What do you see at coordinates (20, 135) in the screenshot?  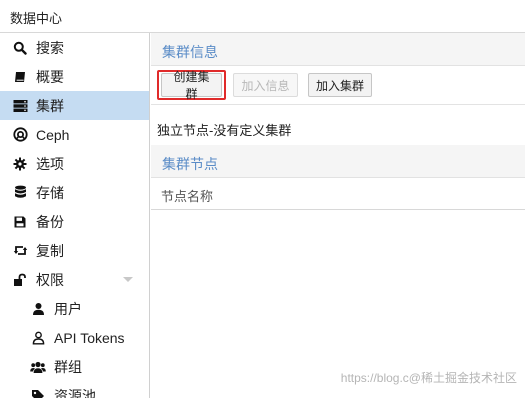 I see `ceph-icon` at bounding box center [20, 135].